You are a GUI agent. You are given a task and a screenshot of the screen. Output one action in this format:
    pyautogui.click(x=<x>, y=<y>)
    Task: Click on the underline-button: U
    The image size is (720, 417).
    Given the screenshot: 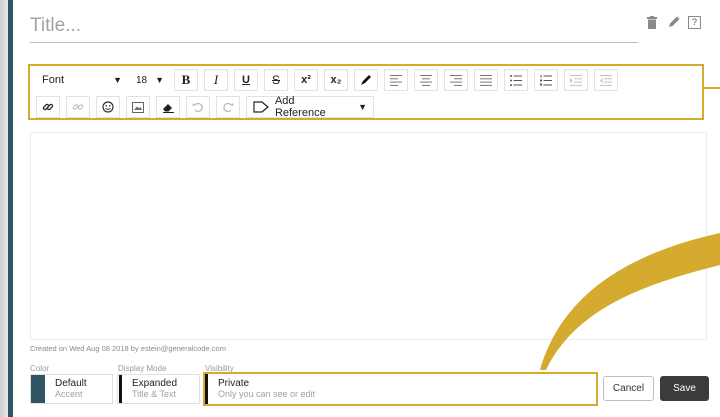 What is the action you would take?
    pyautogui.click(x=246, y=80)
    